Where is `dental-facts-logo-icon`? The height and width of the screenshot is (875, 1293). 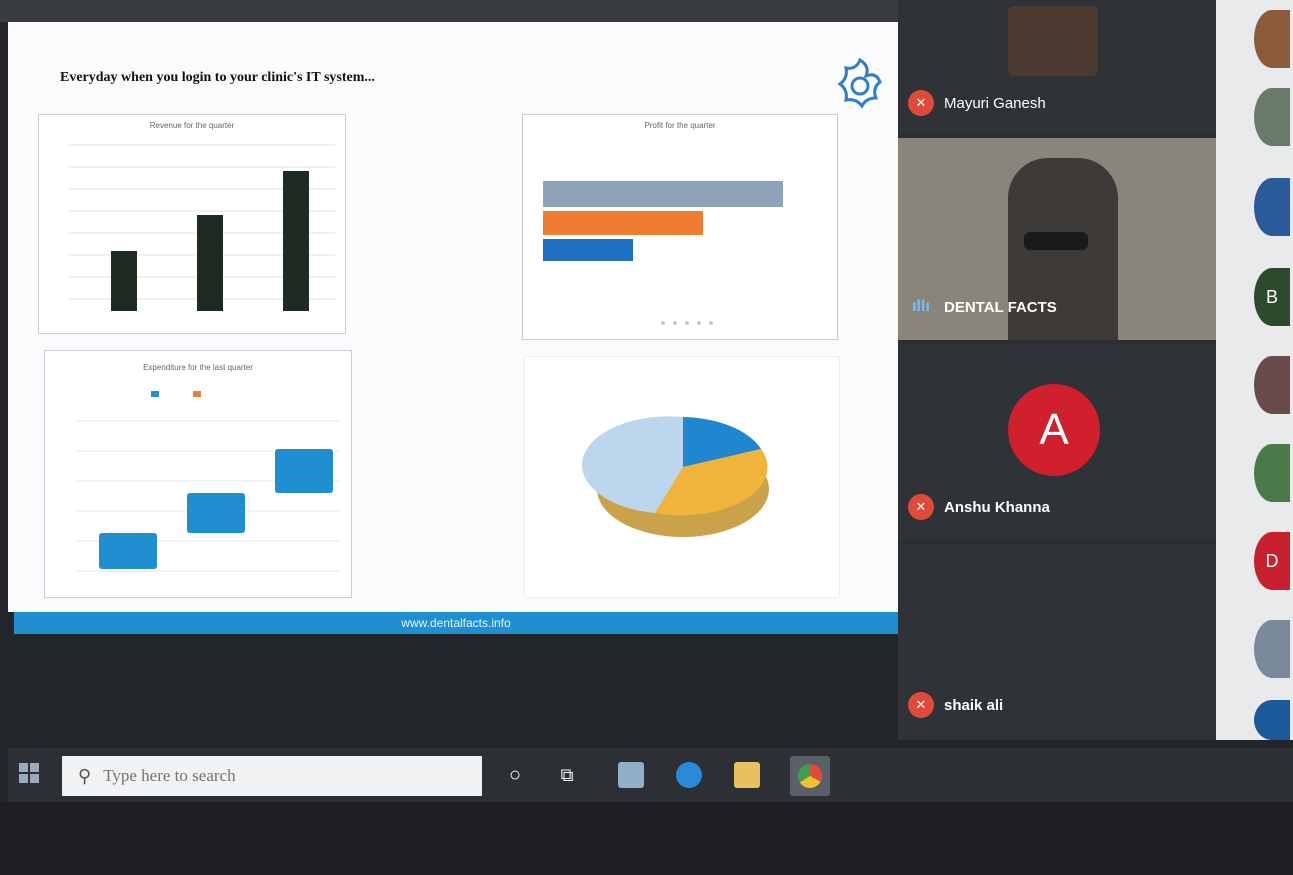 dental-facts-logo-icon is located at coordinates (859, 83).